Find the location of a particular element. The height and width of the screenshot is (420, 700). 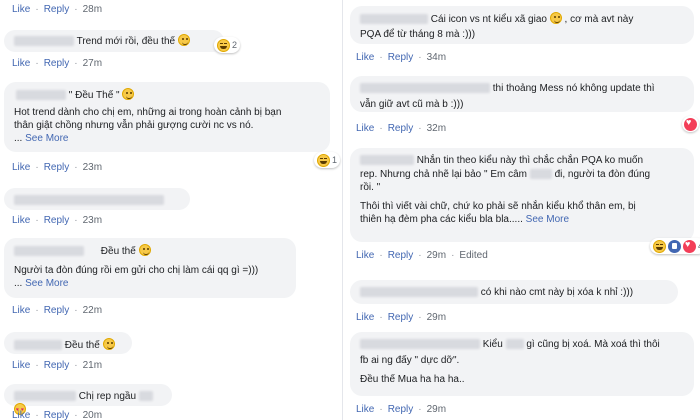

timestamp: 28m is located at coordinates (92, 9).